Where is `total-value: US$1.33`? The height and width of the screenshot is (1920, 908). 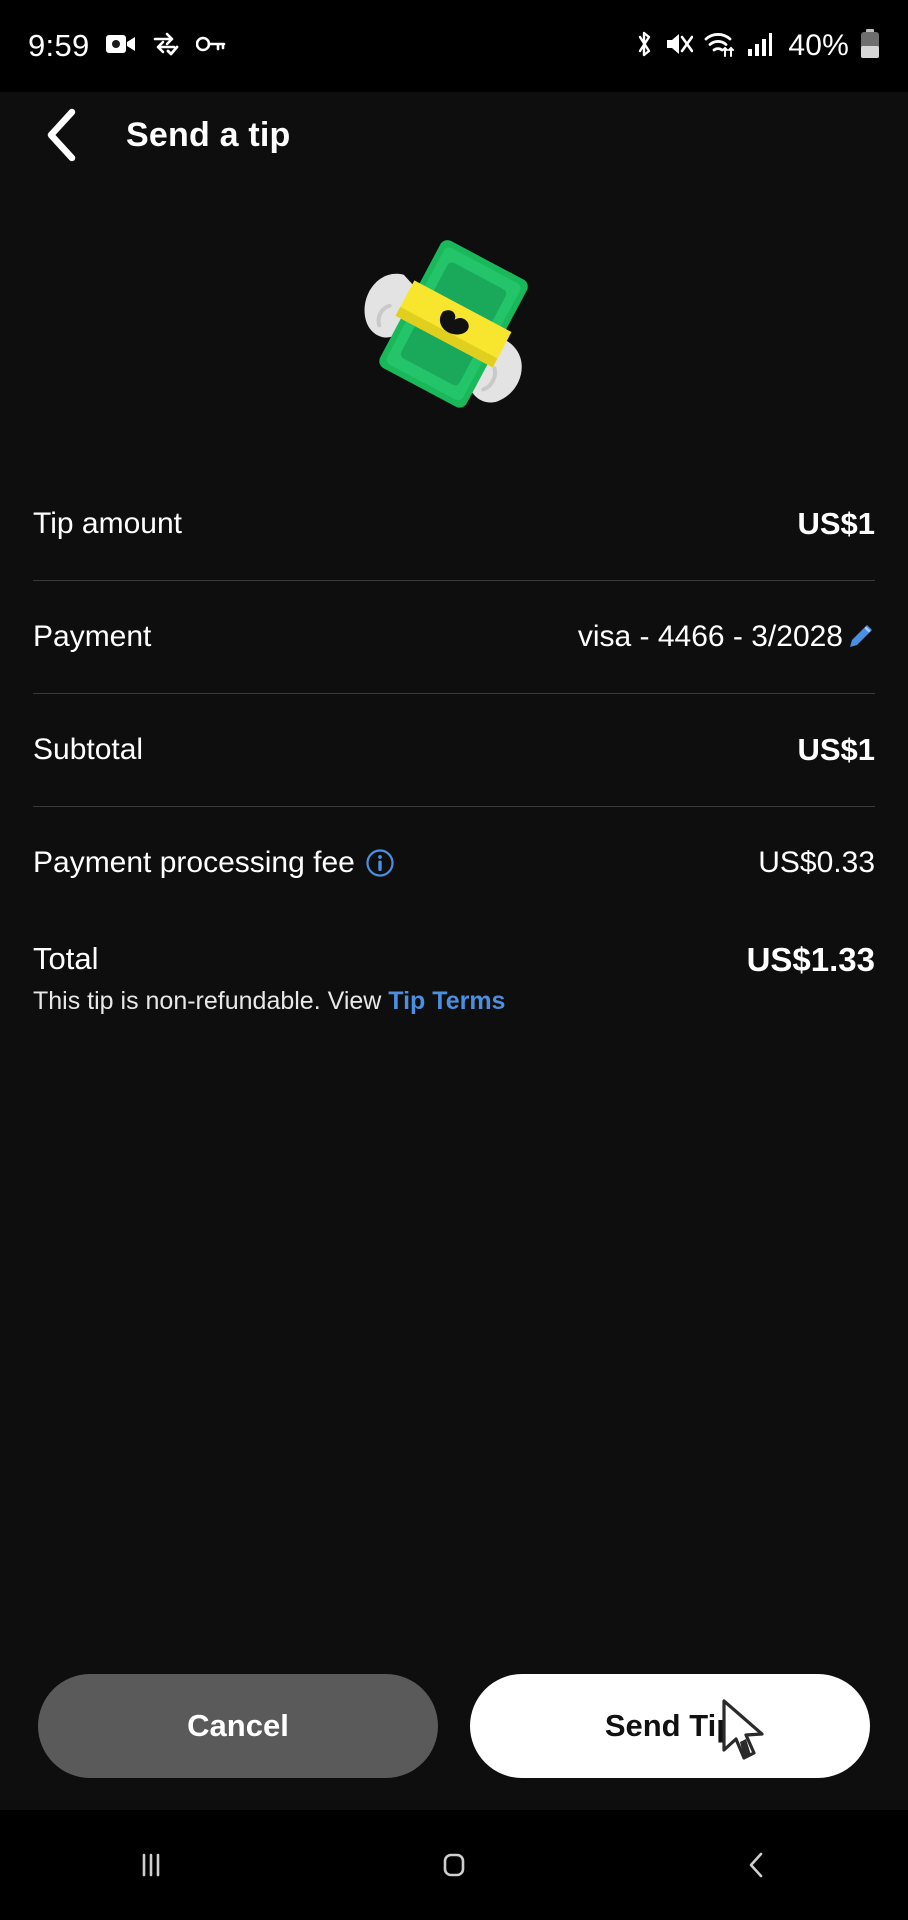 total-value: US$1.33 is located at coordinates (810, 959).